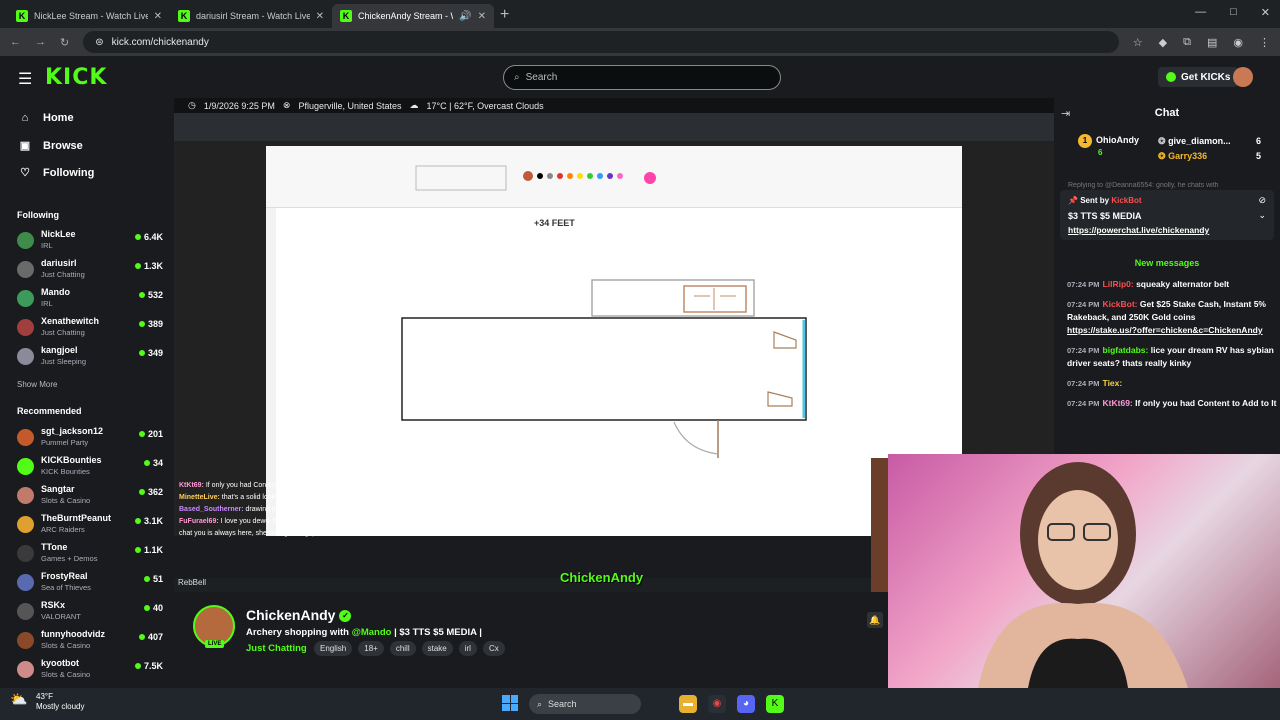 The height and width of the screenshot is (720, 1280). Describe the element at coordinates (875, 620) in the screenshot. I see `notification-bell-icon: 🔔` at that location.